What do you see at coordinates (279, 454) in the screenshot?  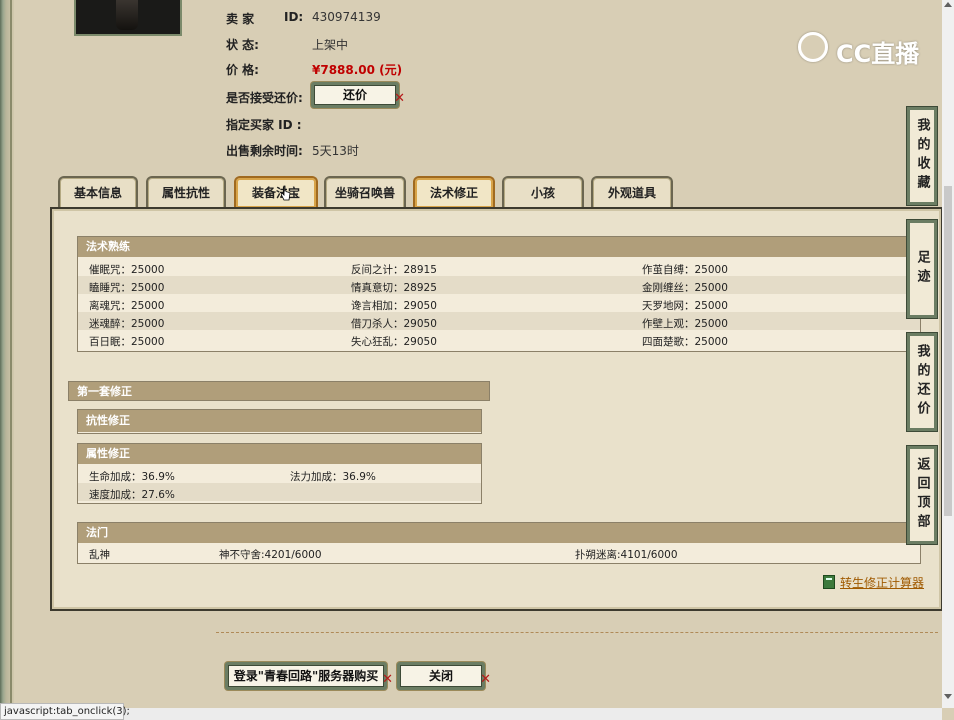 I see `attr-correction-header: 属性修正` at bounding box center [279, 454].